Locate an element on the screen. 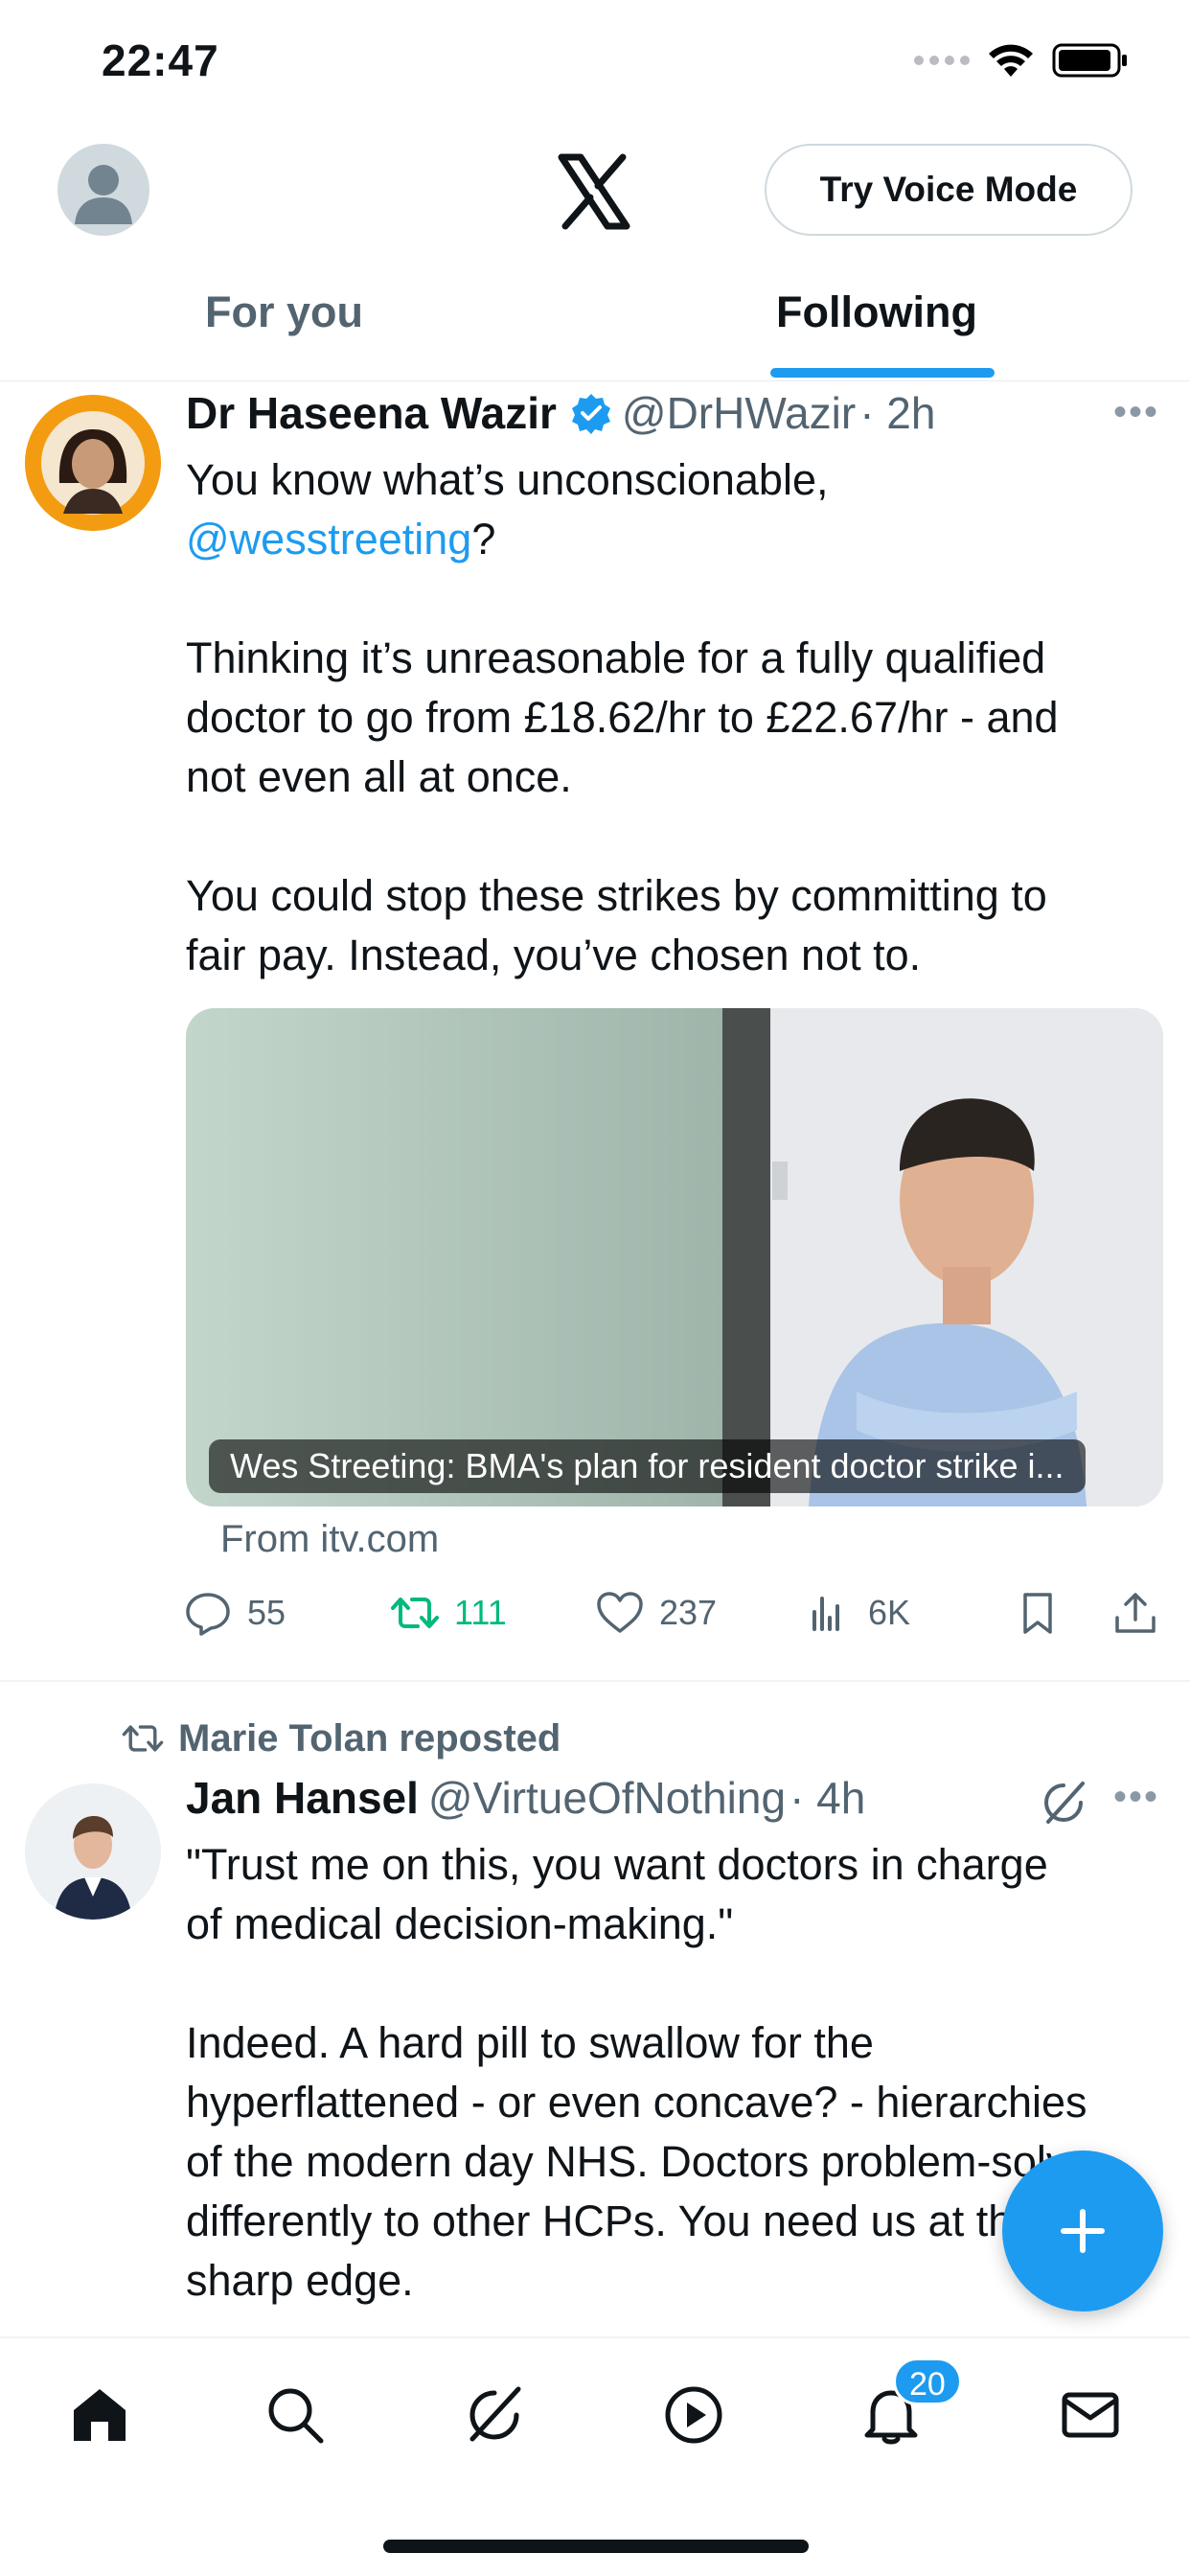  mention-link: @wesstreeting is located at coordinates (328, 539).